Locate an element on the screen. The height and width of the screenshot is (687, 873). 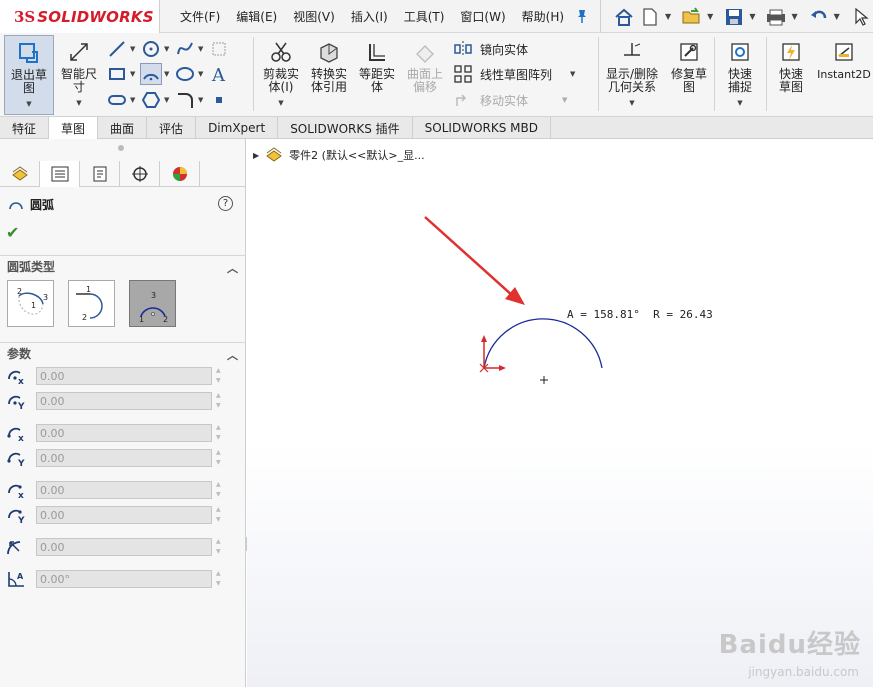
fillet-icon is located at coordinates (185, 100).